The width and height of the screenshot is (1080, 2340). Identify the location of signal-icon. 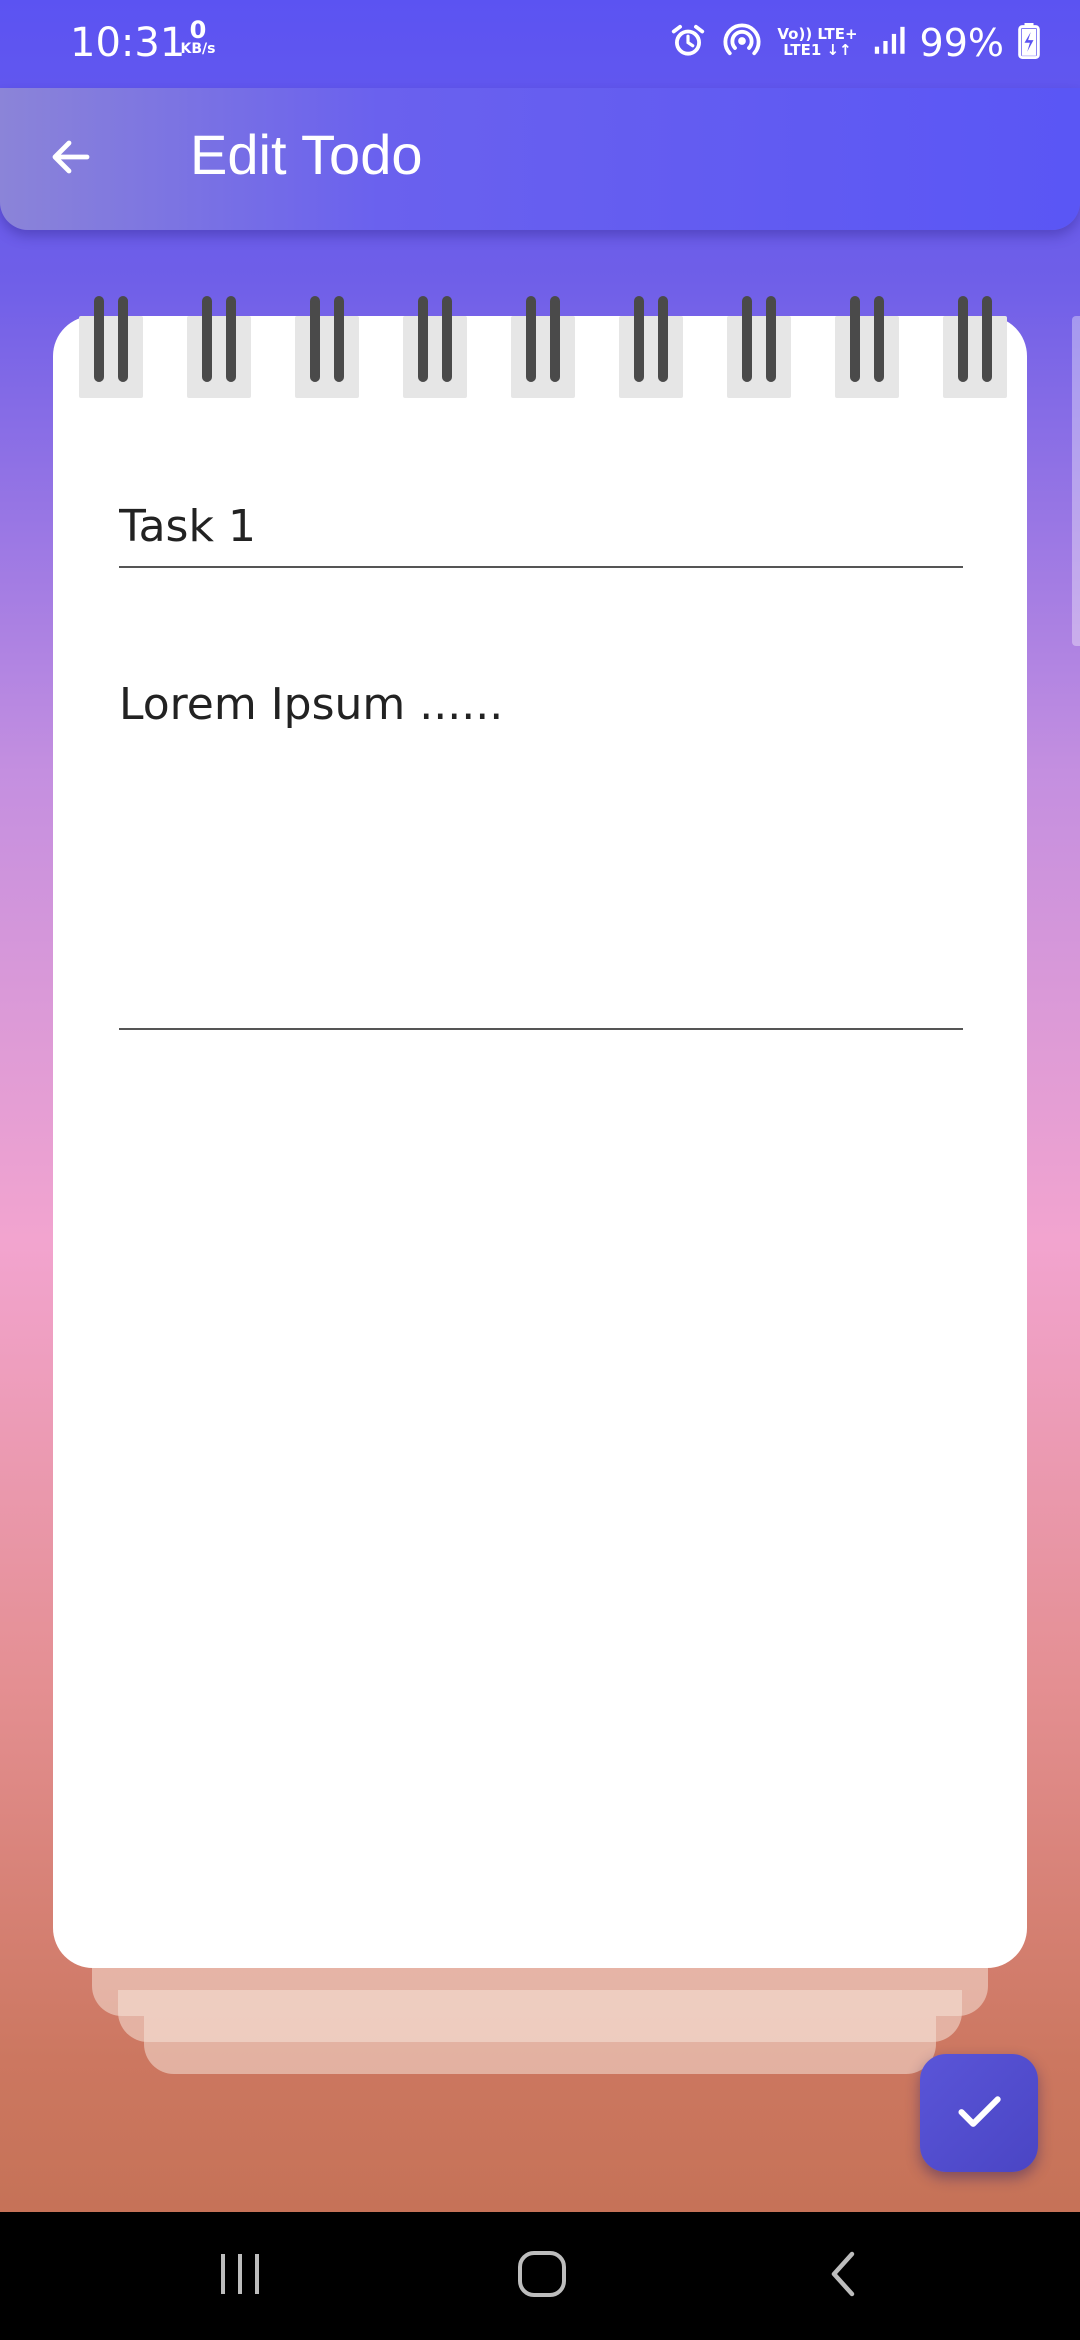
(889, 43).